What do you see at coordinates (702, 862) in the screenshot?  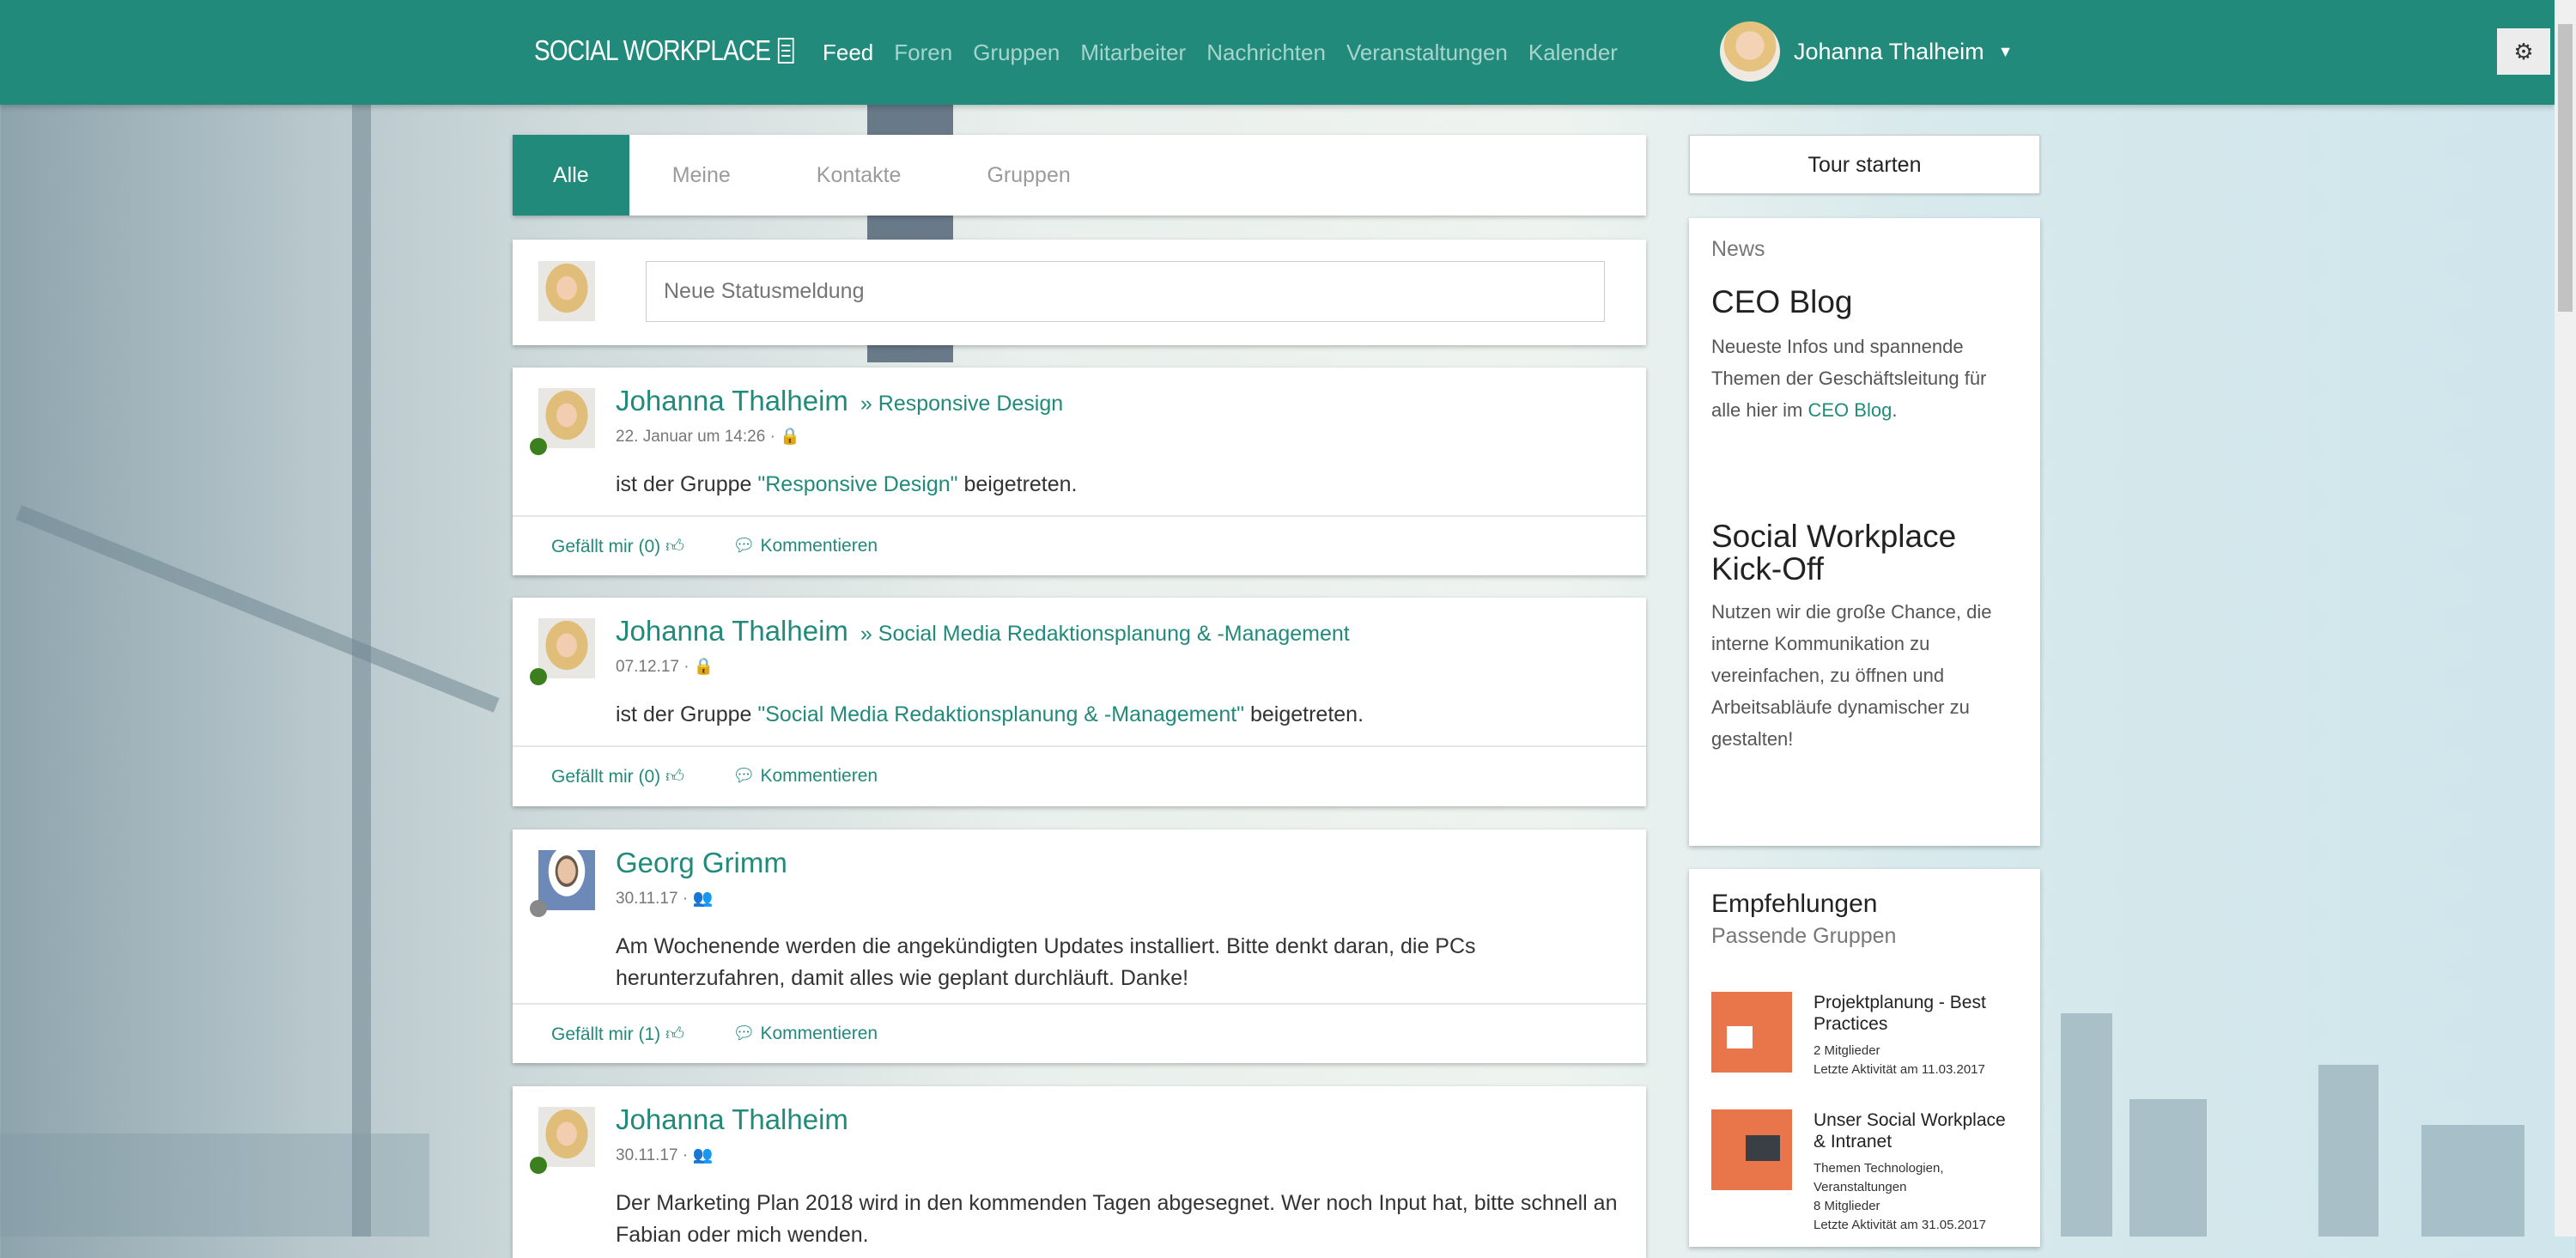 I see `post-author: Georg Grimm` at bounding box center [702, 862].